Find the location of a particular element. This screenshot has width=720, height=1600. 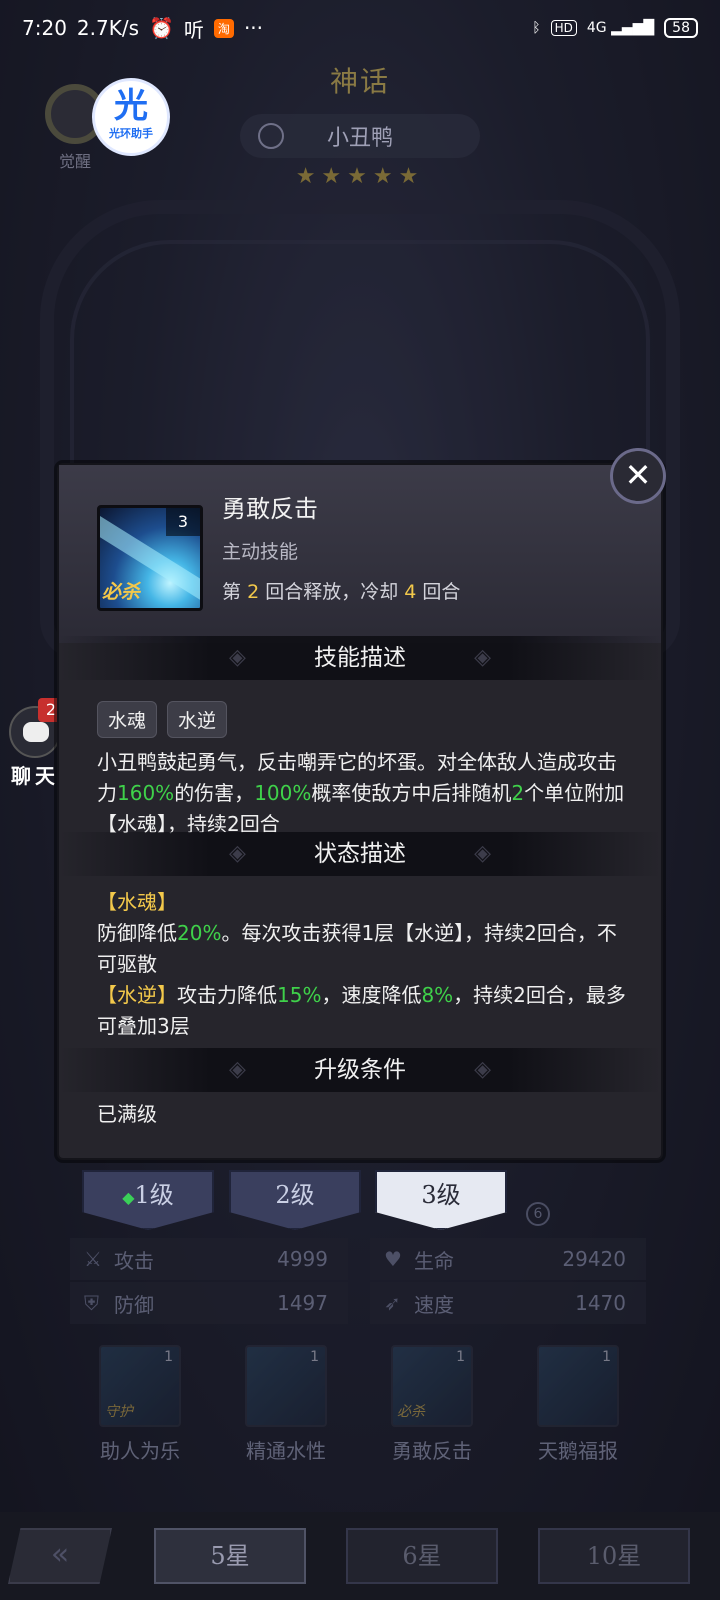

status-bar: 7:20 2.7K/s ⏰ 听 淘 ··· ᛒ HD 4G ▂▄▆█ 58 is located at coordinates (360, 28).